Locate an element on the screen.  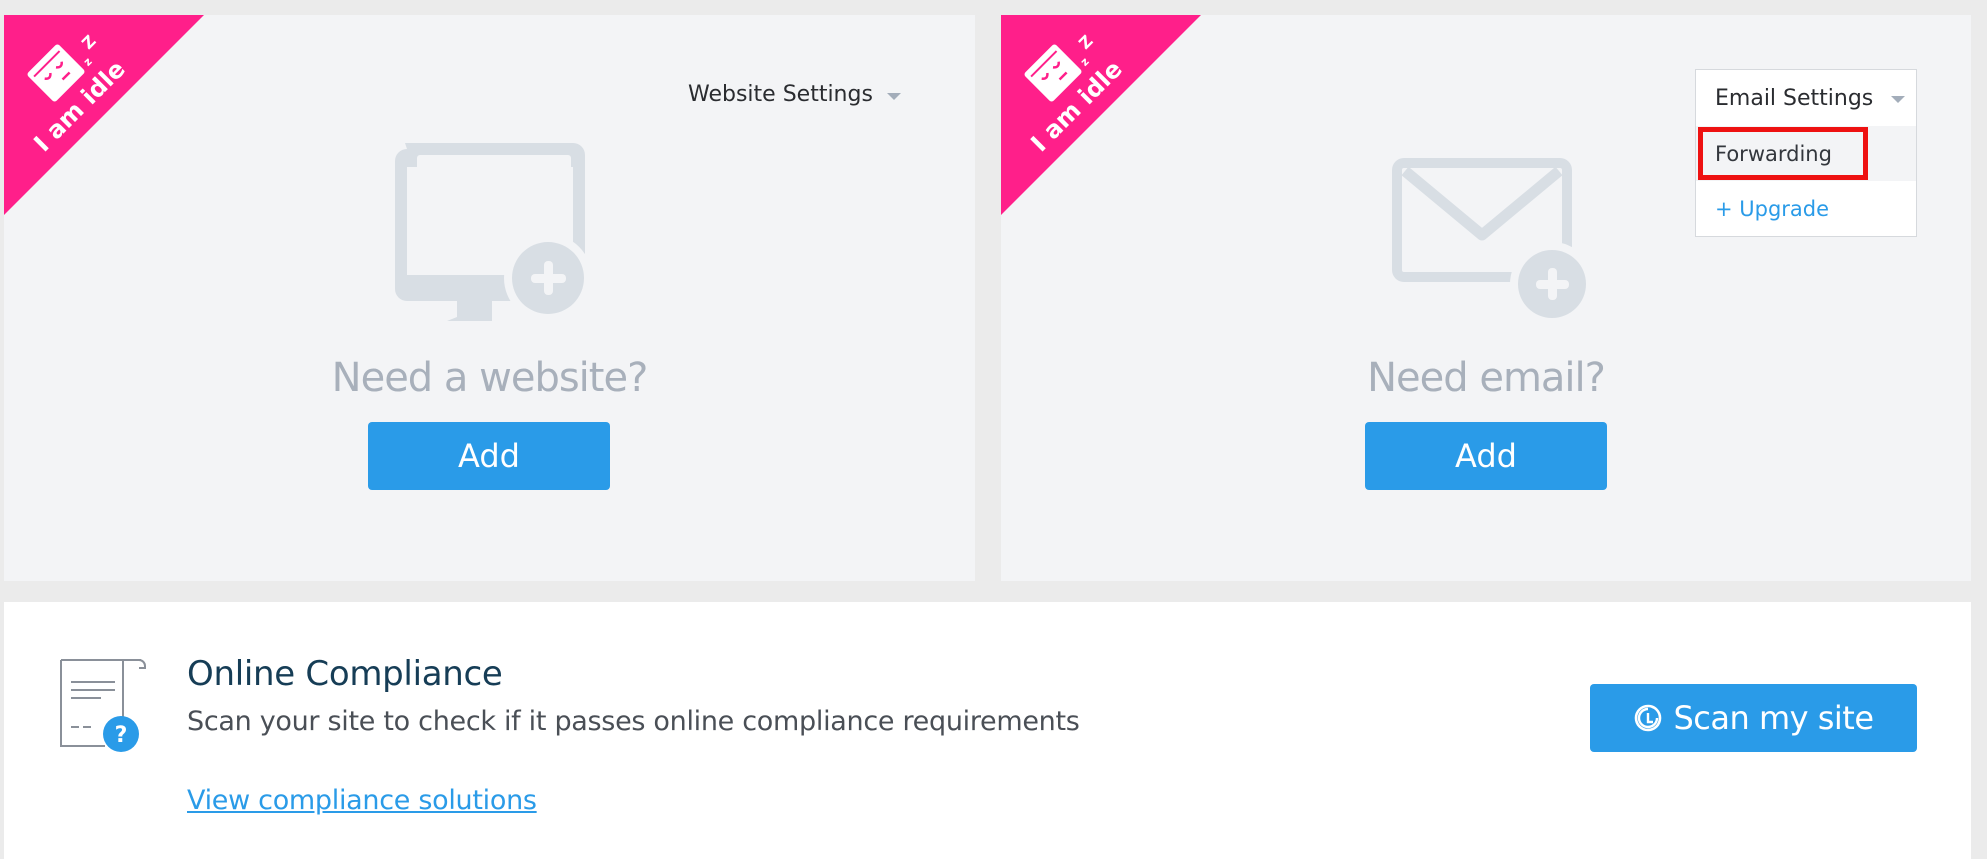
monitor-add-icon is located at coordinates (495, 237).